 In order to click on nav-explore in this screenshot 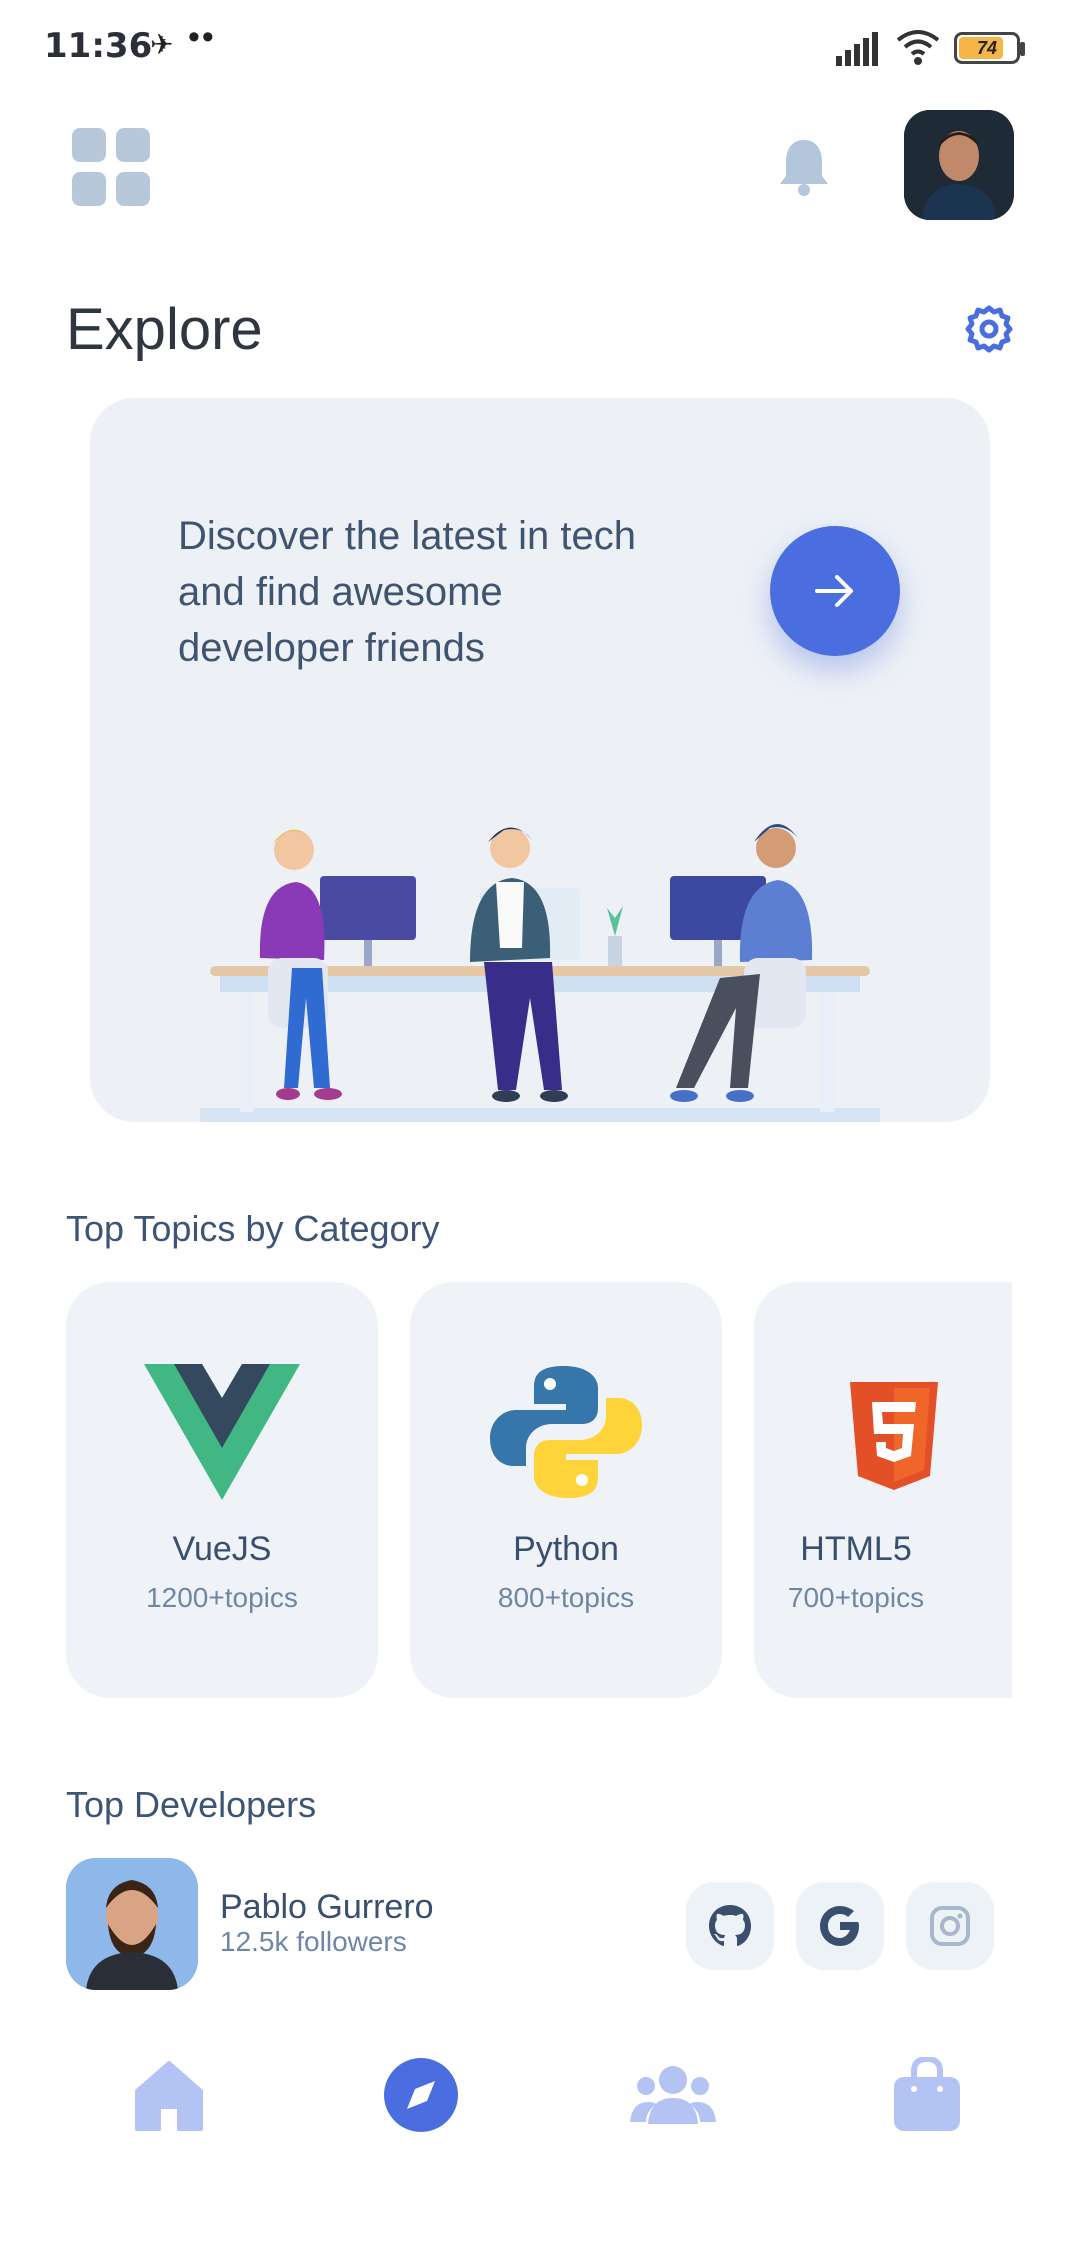, I will do `click(421, 2095)`.